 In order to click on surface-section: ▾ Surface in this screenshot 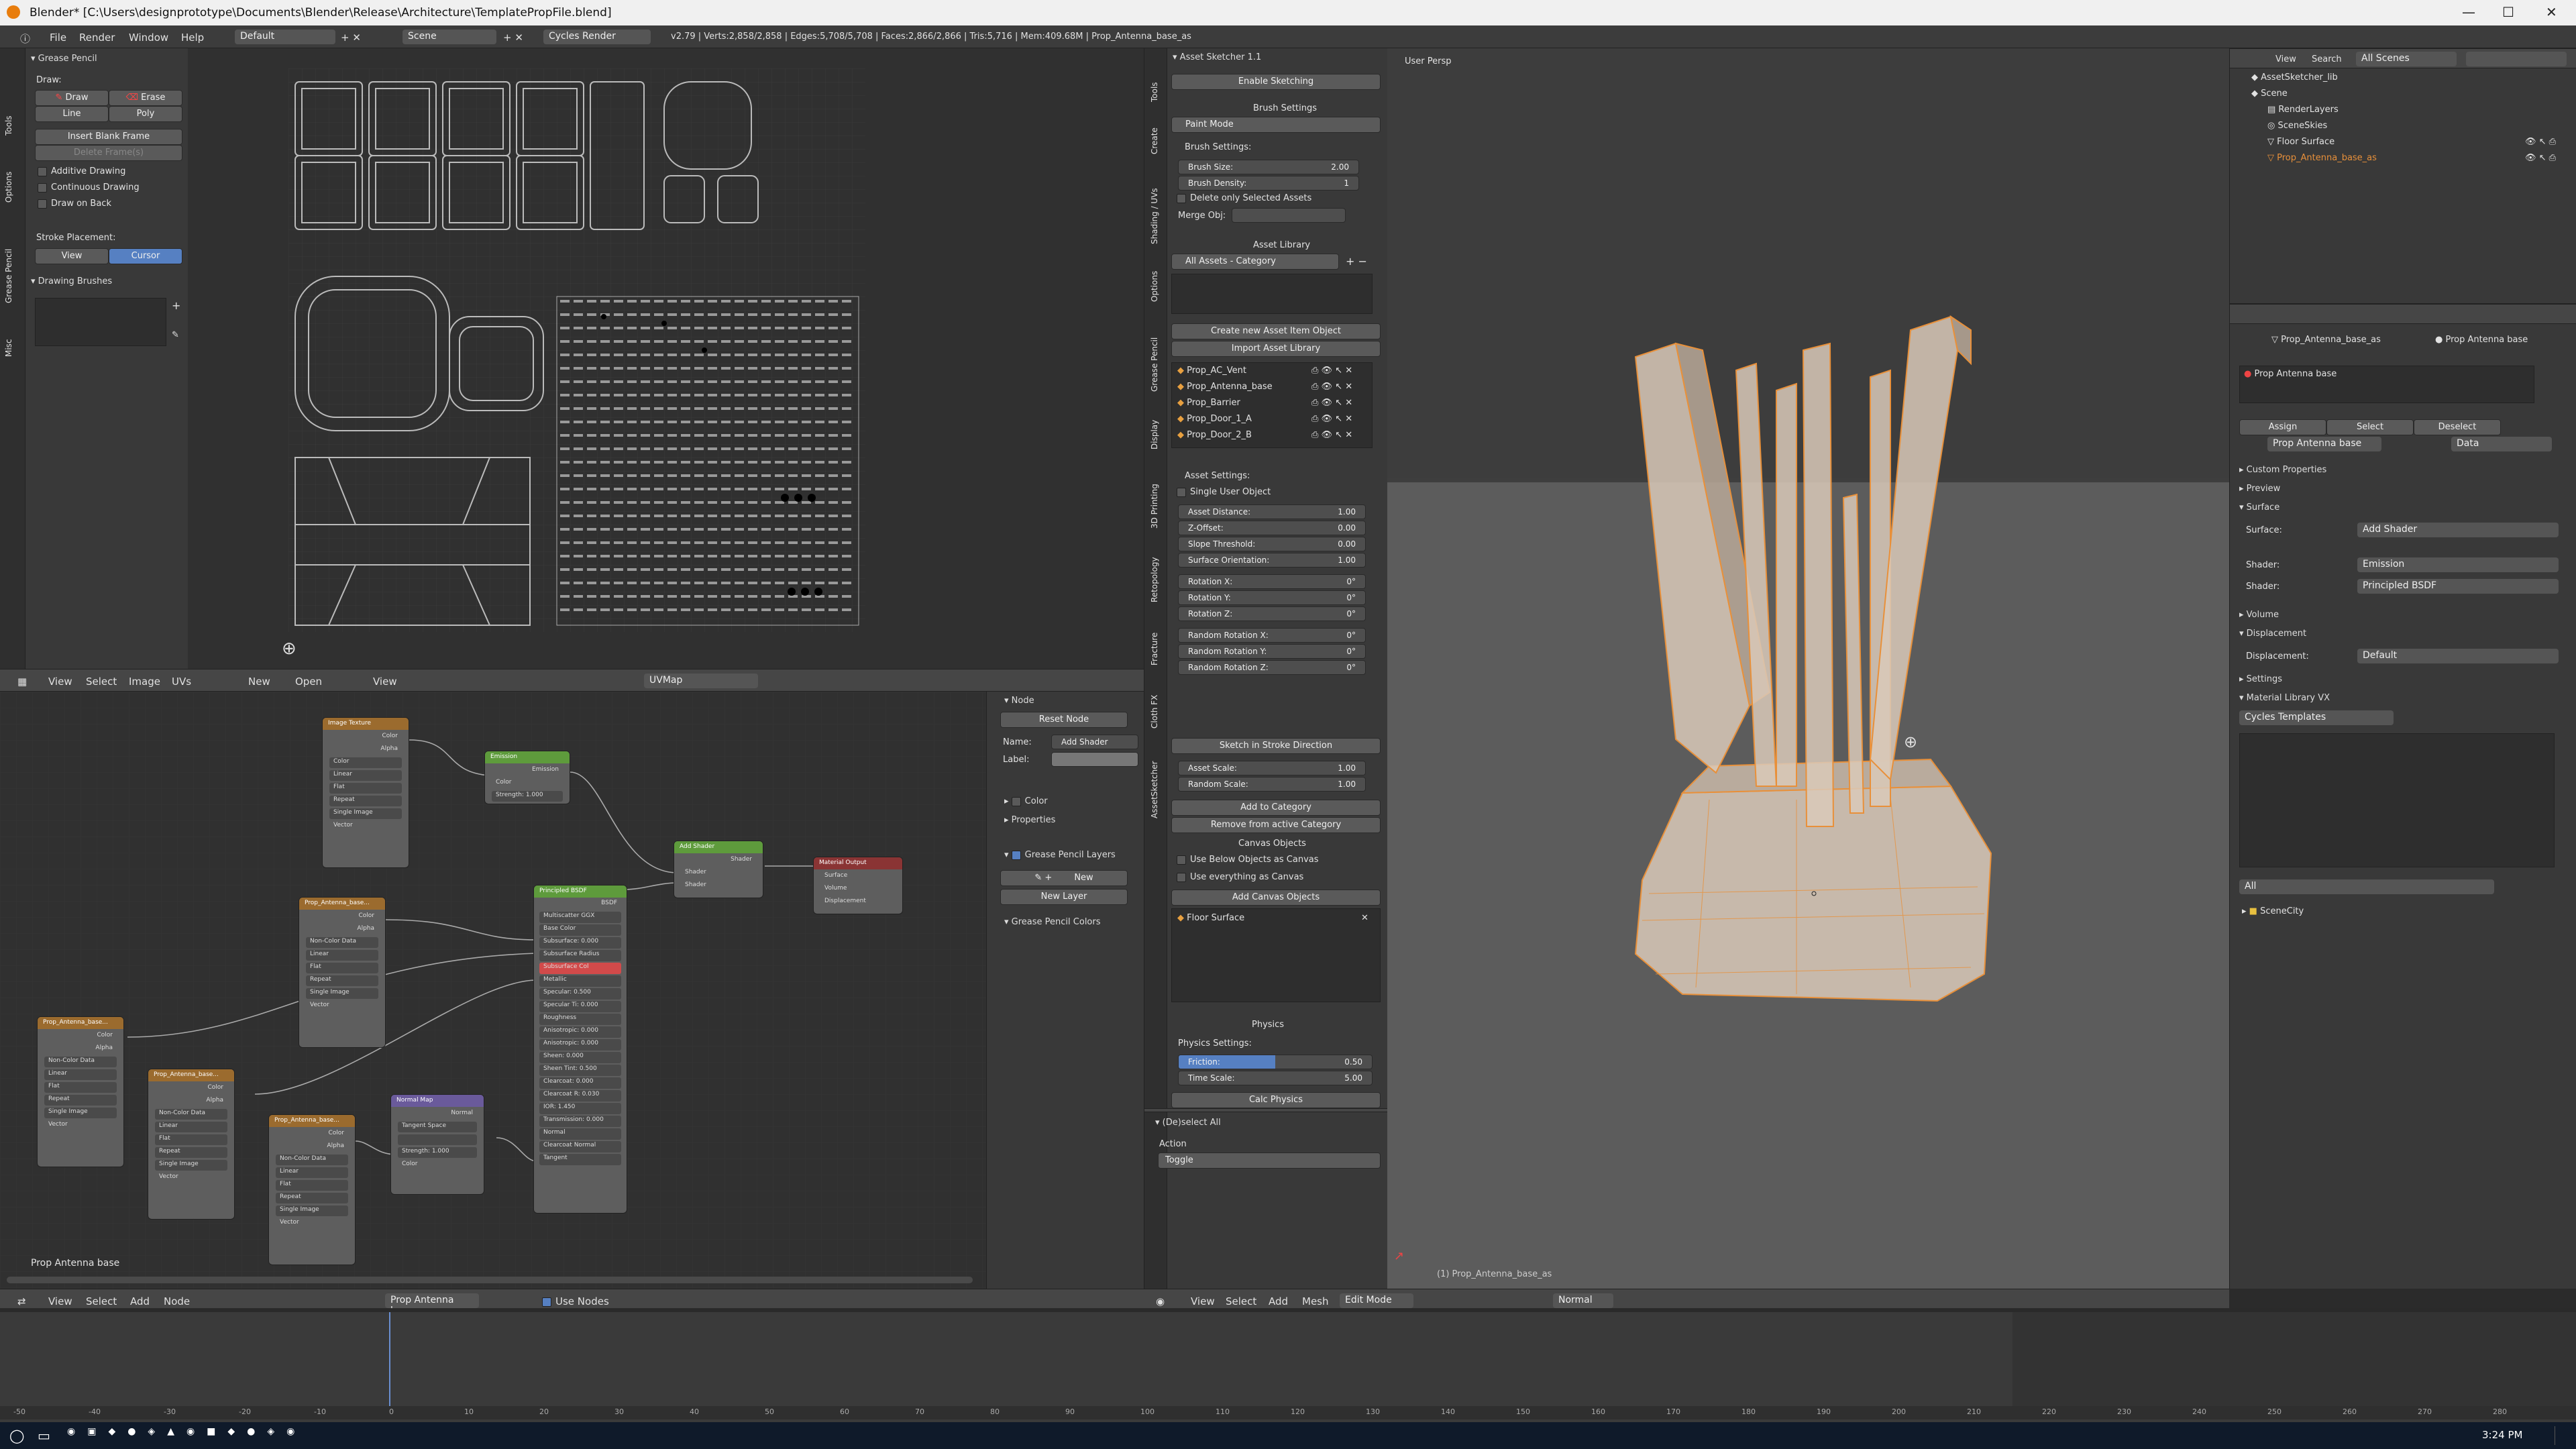, I will do `click(2259, 507)`.